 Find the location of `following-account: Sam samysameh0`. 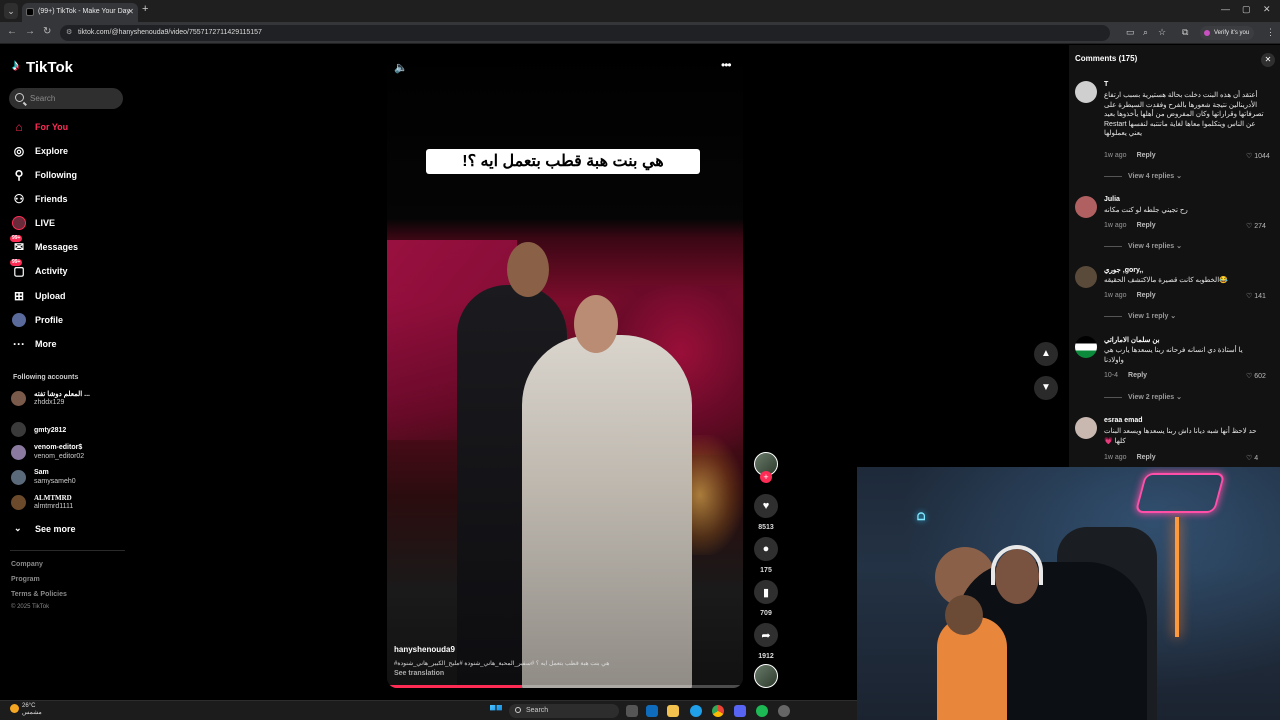

following-account: Sam samysameh0 is located at coordinates (71, 478).